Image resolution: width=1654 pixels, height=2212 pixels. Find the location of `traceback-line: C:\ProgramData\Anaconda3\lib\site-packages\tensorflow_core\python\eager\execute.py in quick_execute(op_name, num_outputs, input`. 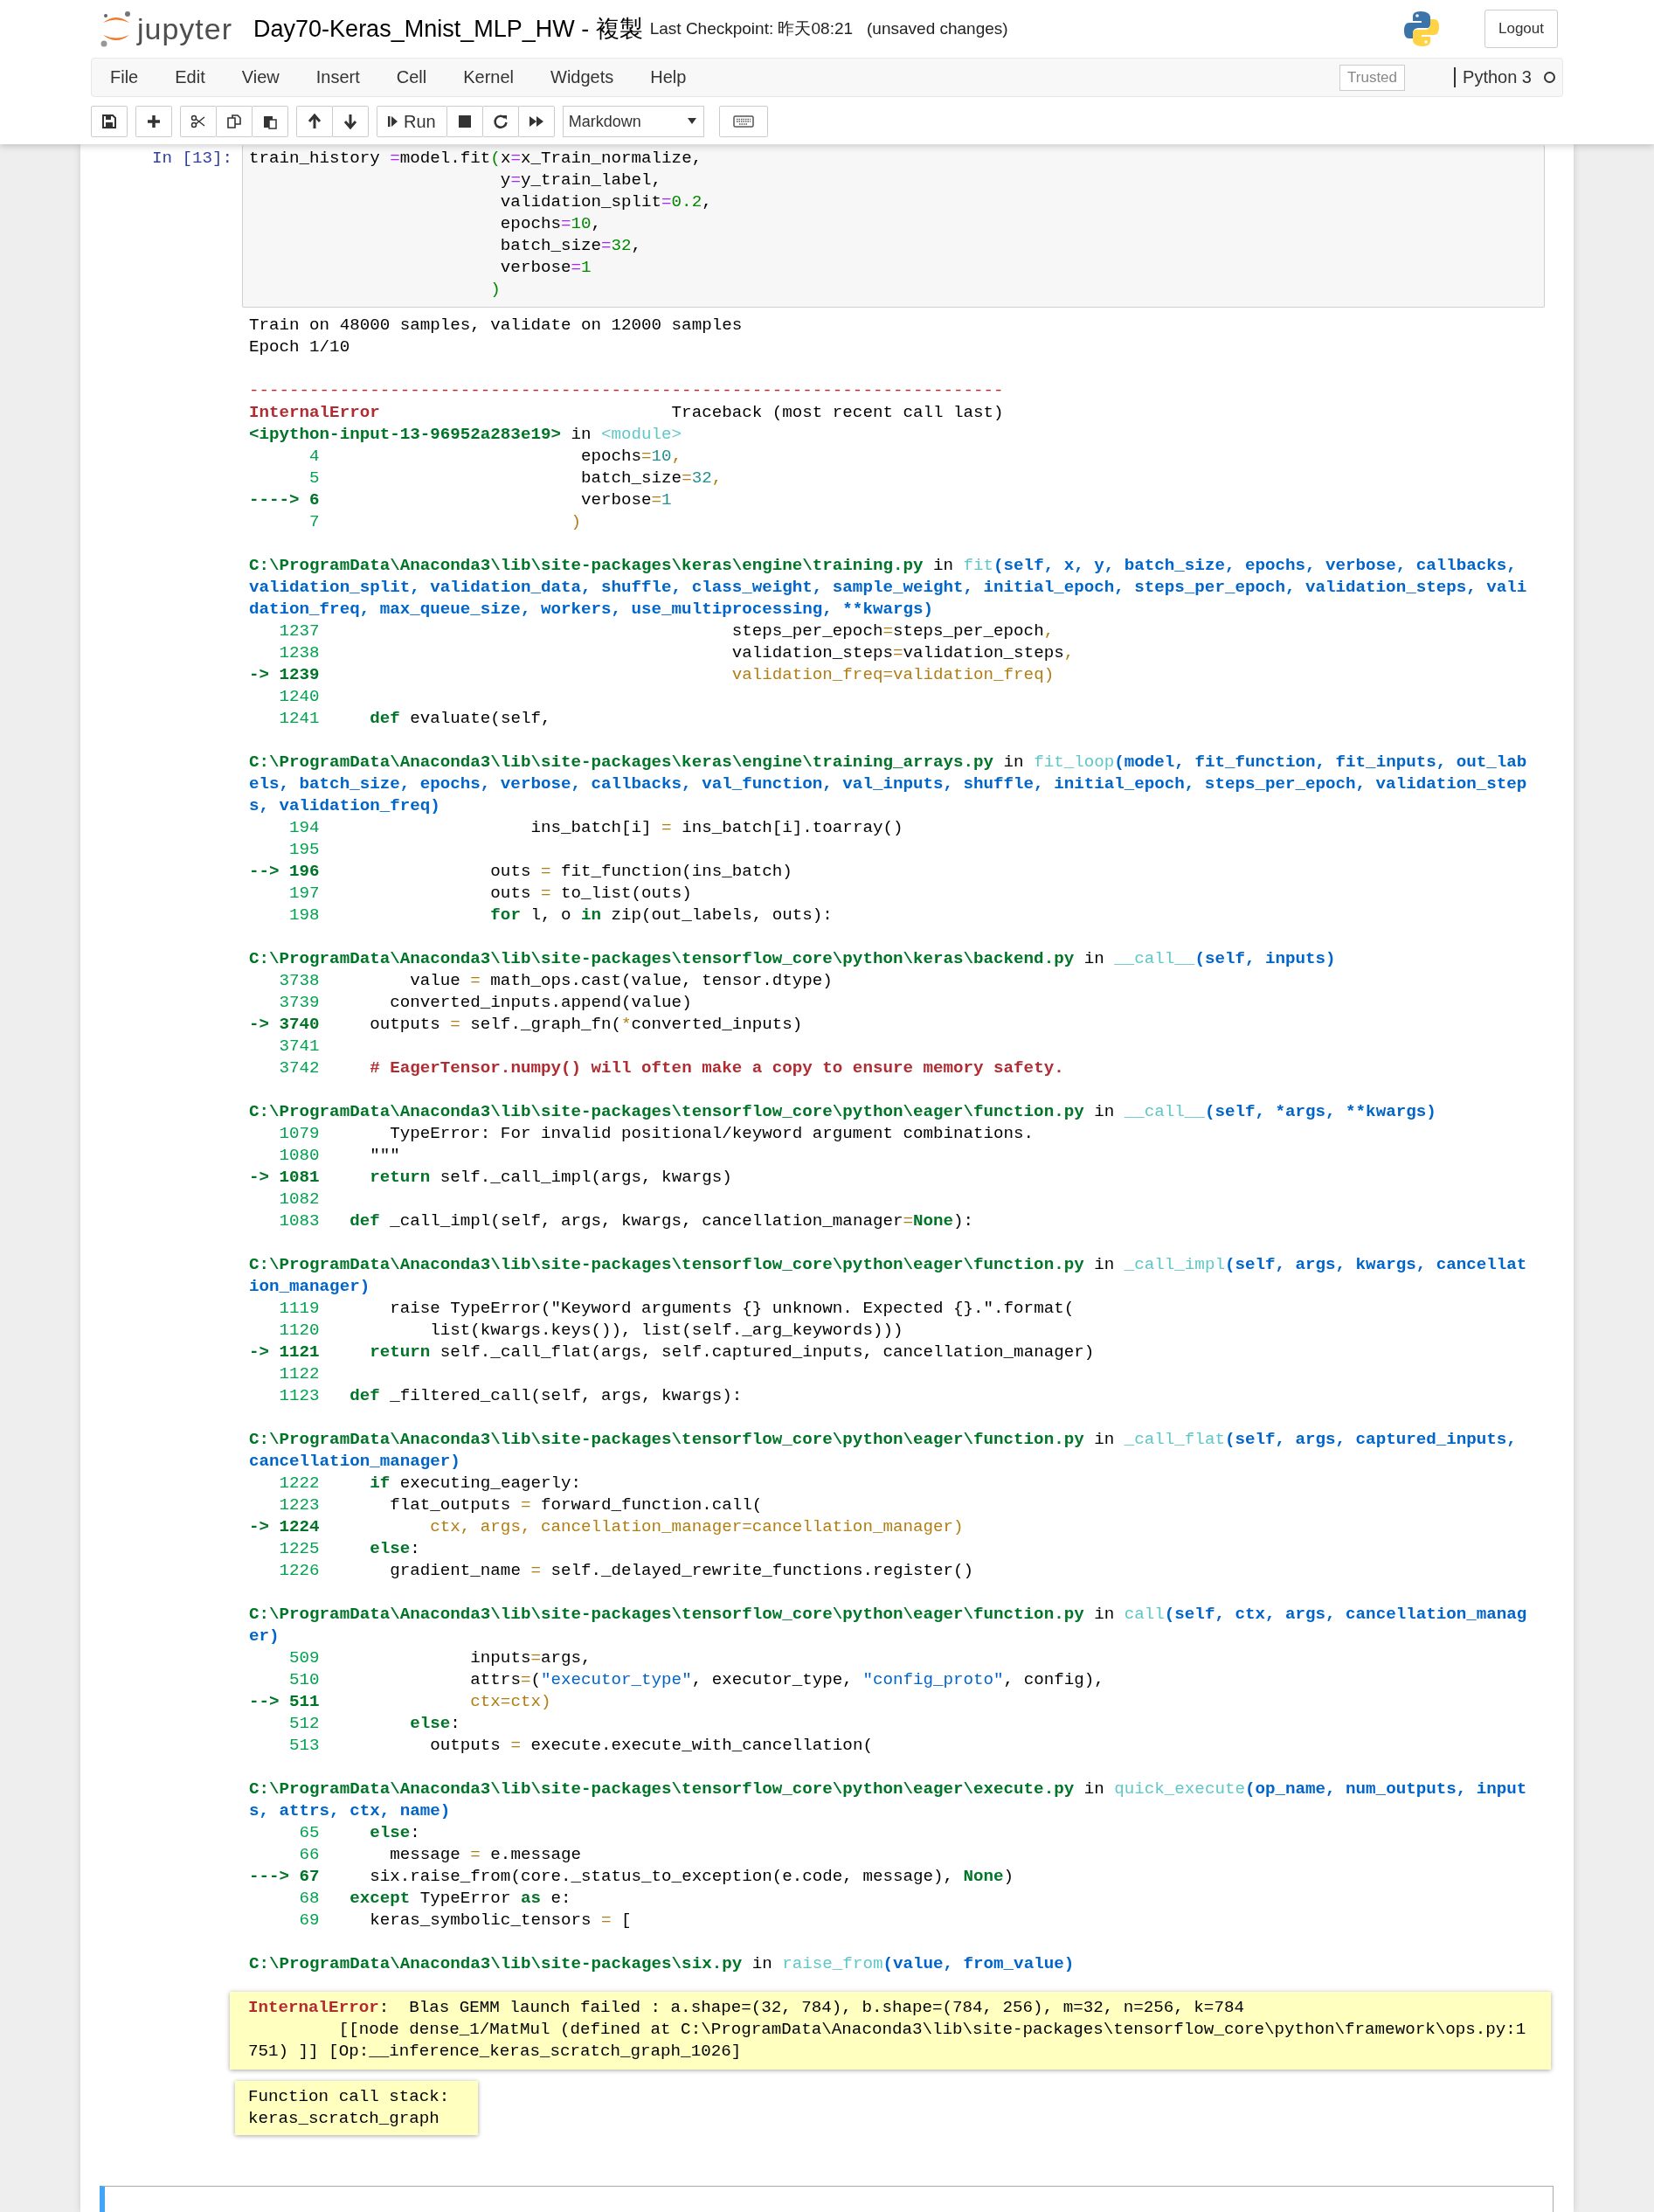

traceback-line: C:\ProgramData\Anaconda3\lib\site-packages\tensorflow_core\python\eager\execute.py in quick_execute(op_name, num_outputs, input is located at coordinates (888, 1789).